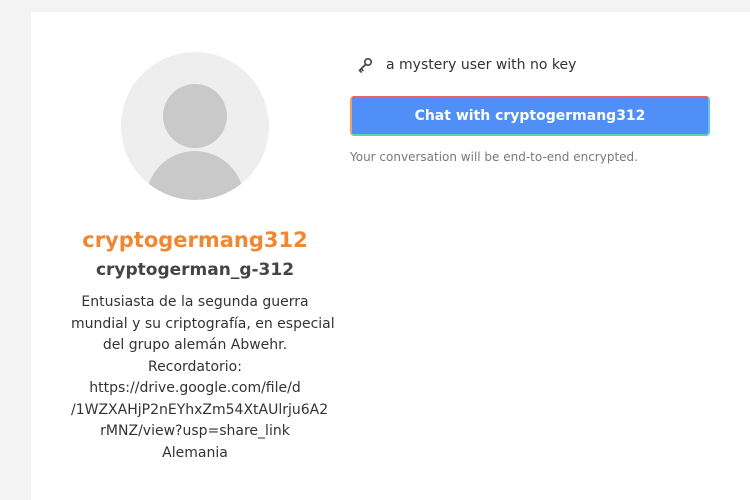 This screenshot has width=750, height=500. What do you see at coordinates (481, 65) in the screenshot?
I see `key-status-text: a mystery user with no key` at bounding box center [481, 65].